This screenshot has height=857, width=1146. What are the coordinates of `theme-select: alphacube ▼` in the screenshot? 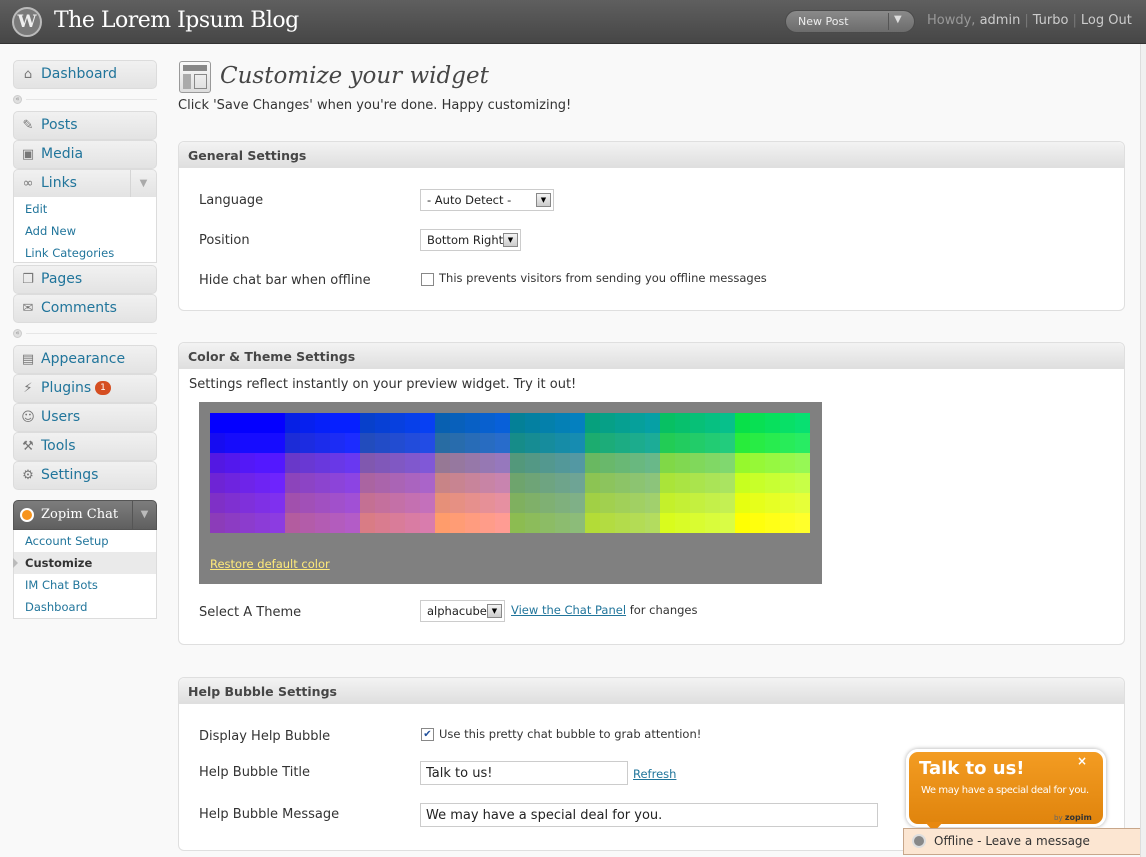 It's located at (462, 611).